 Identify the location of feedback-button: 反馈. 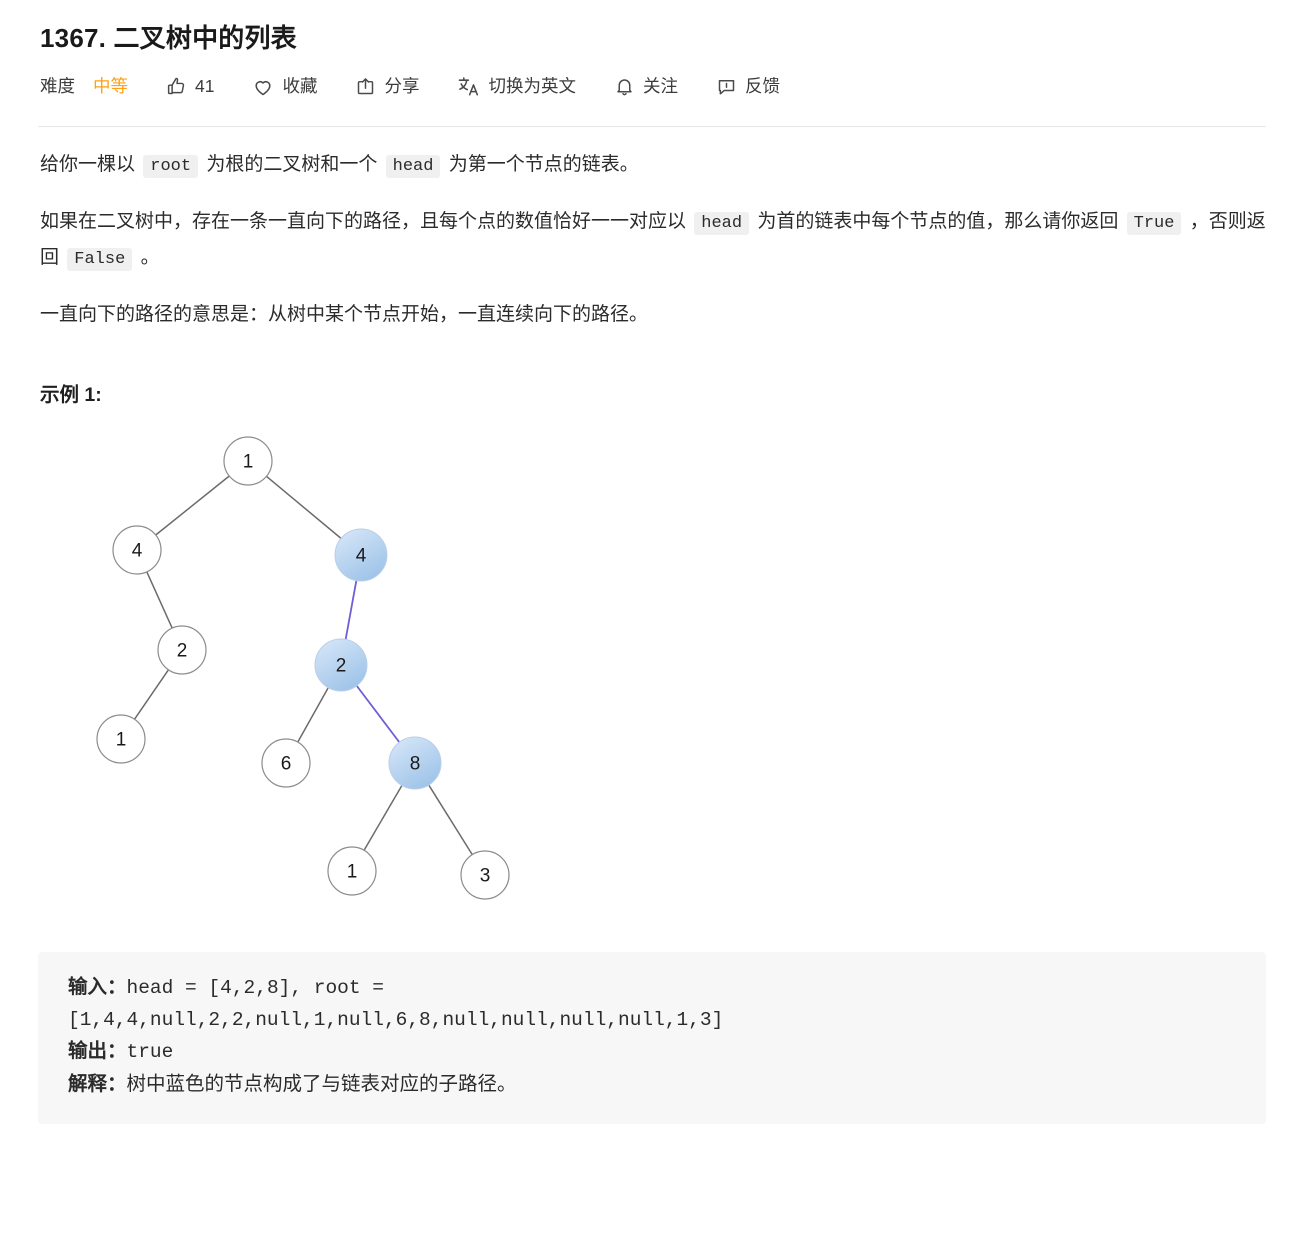
(748, 86).